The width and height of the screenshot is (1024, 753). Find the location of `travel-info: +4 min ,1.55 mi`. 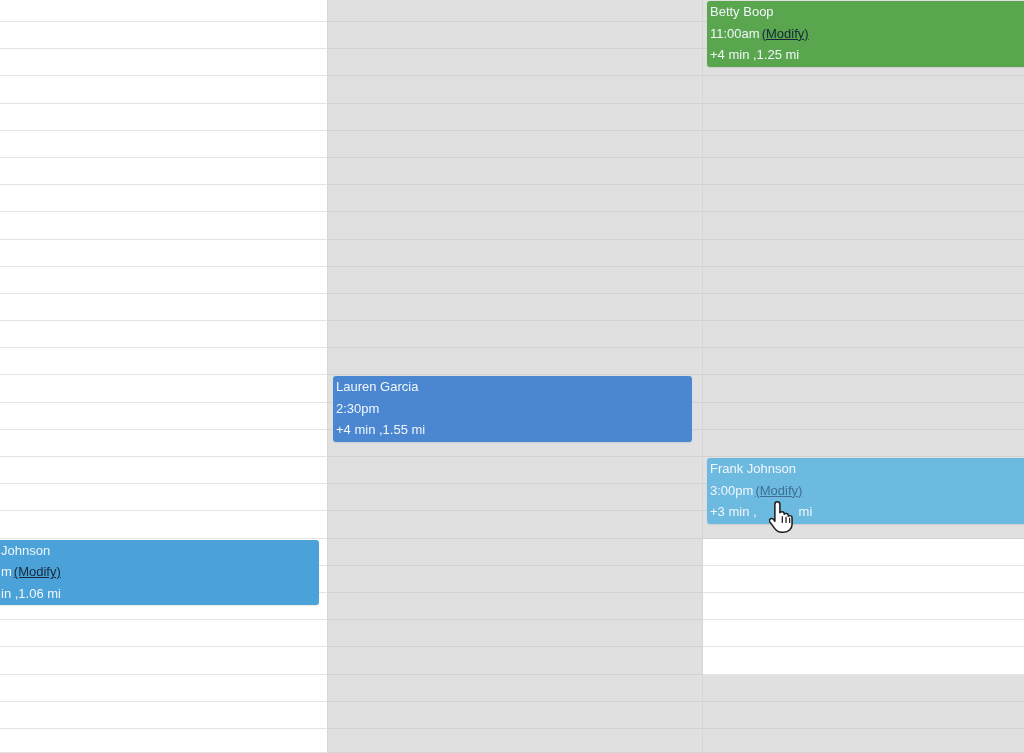

travel-info: +4 min ,1.55 mi is located at coordinates (381, 430).